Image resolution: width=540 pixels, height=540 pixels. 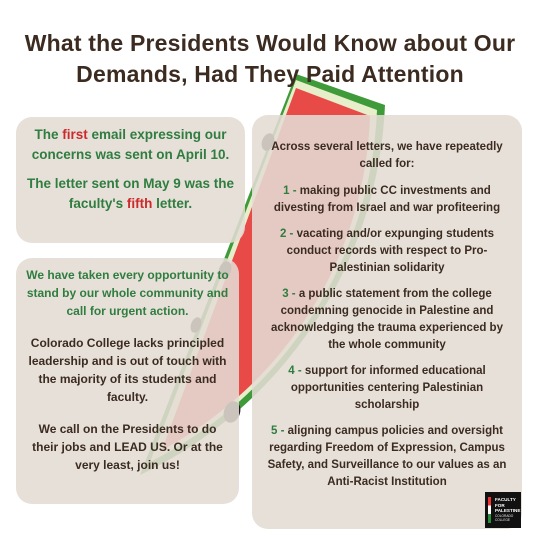 I want to click on text-fragment: letter., so click(x=172, y=203).